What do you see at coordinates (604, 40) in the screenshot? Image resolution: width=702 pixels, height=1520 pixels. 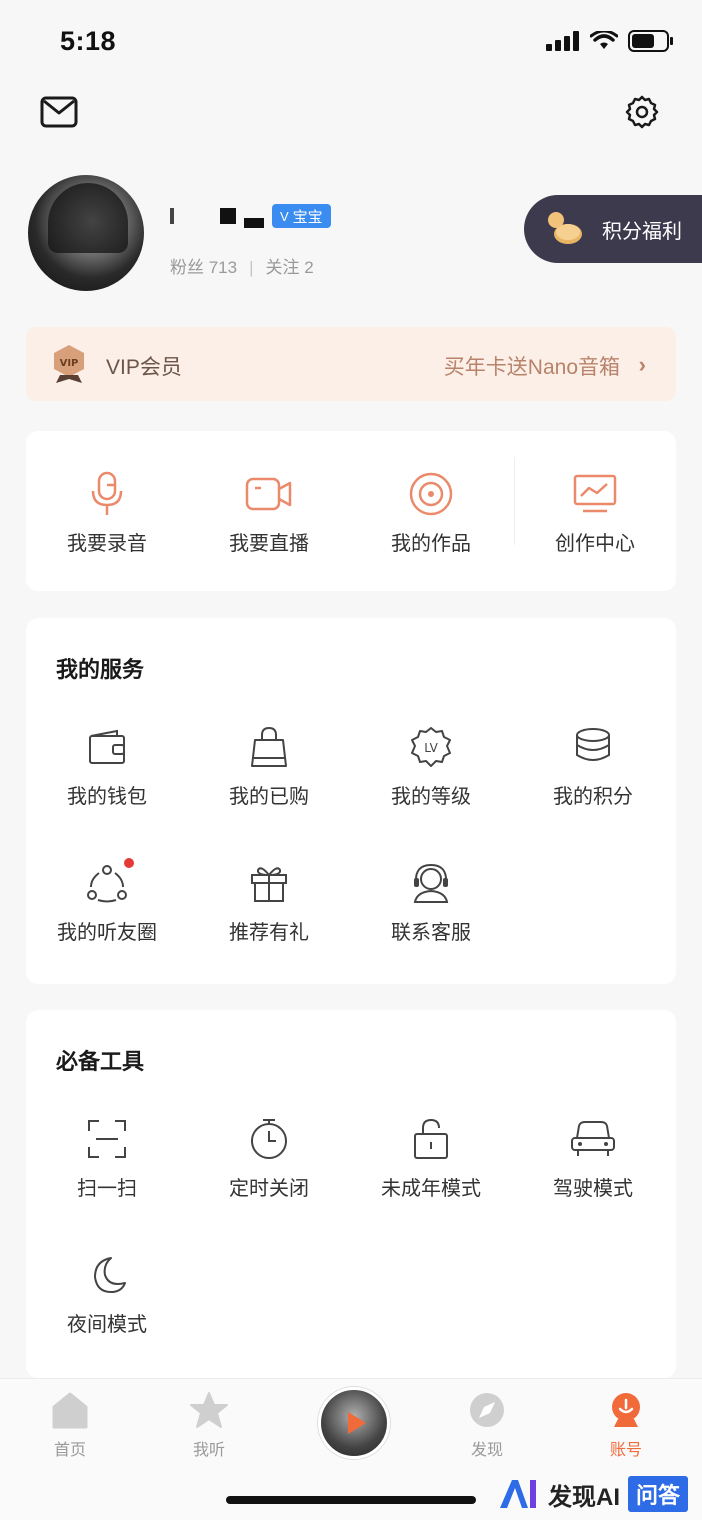 I see `wifi-icon` at bounding box center [604, 40].